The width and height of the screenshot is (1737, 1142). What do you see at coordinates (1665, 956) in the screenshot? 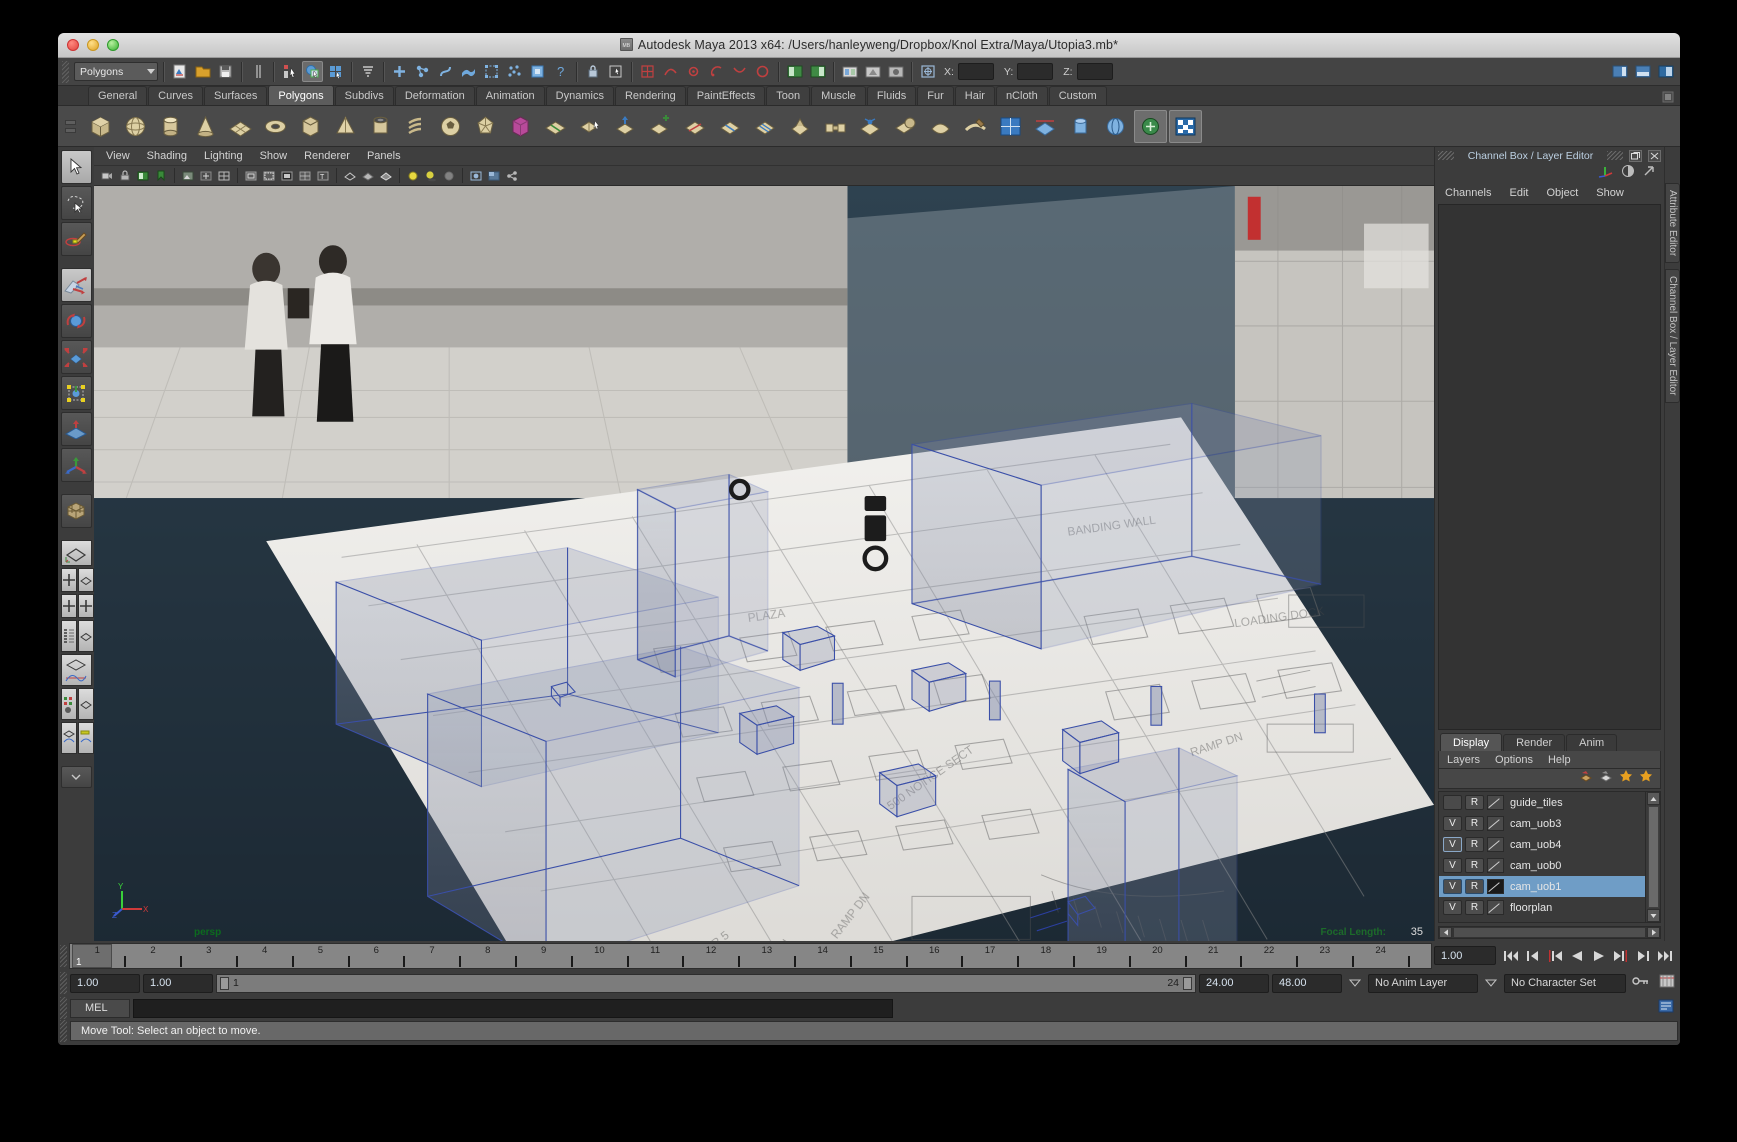
I see `go-to-end-icon` at bounding box center [1665, 956].